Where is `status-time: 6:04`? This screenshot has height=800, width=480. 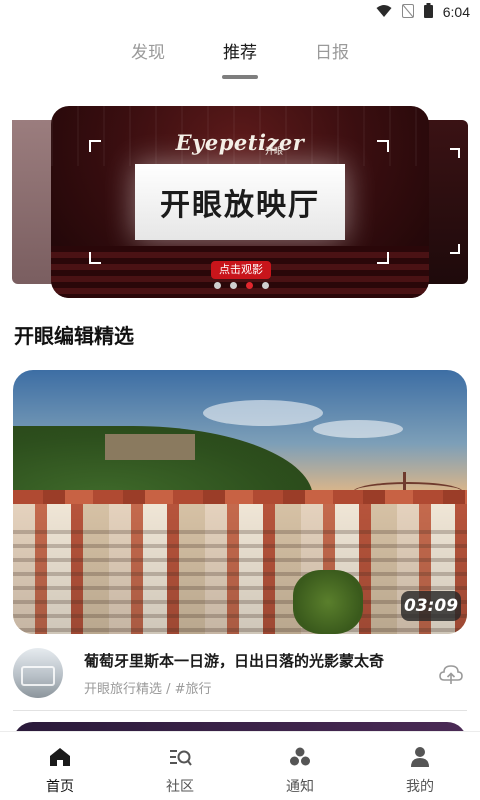
status-time: 6:04 is located at coordinates (456, 12).